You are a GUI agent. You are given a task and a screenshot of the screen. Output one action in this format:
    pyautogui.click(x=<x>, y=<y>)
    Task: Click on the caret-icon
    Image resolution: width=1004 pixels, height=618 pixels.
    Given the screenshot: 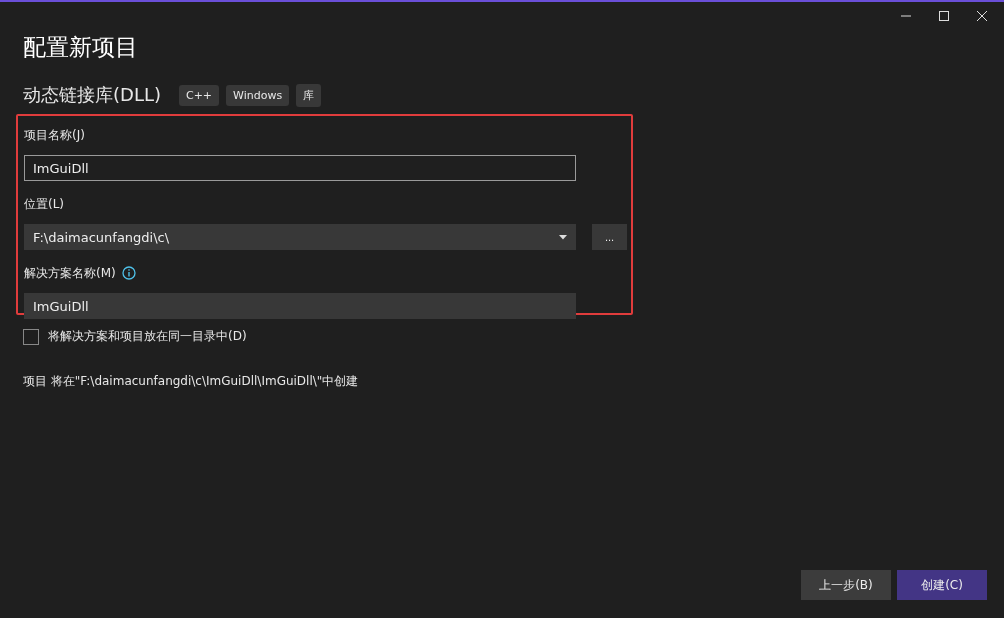 What is the action you would take?
    pyautogui.click(x=563, y=237)
    